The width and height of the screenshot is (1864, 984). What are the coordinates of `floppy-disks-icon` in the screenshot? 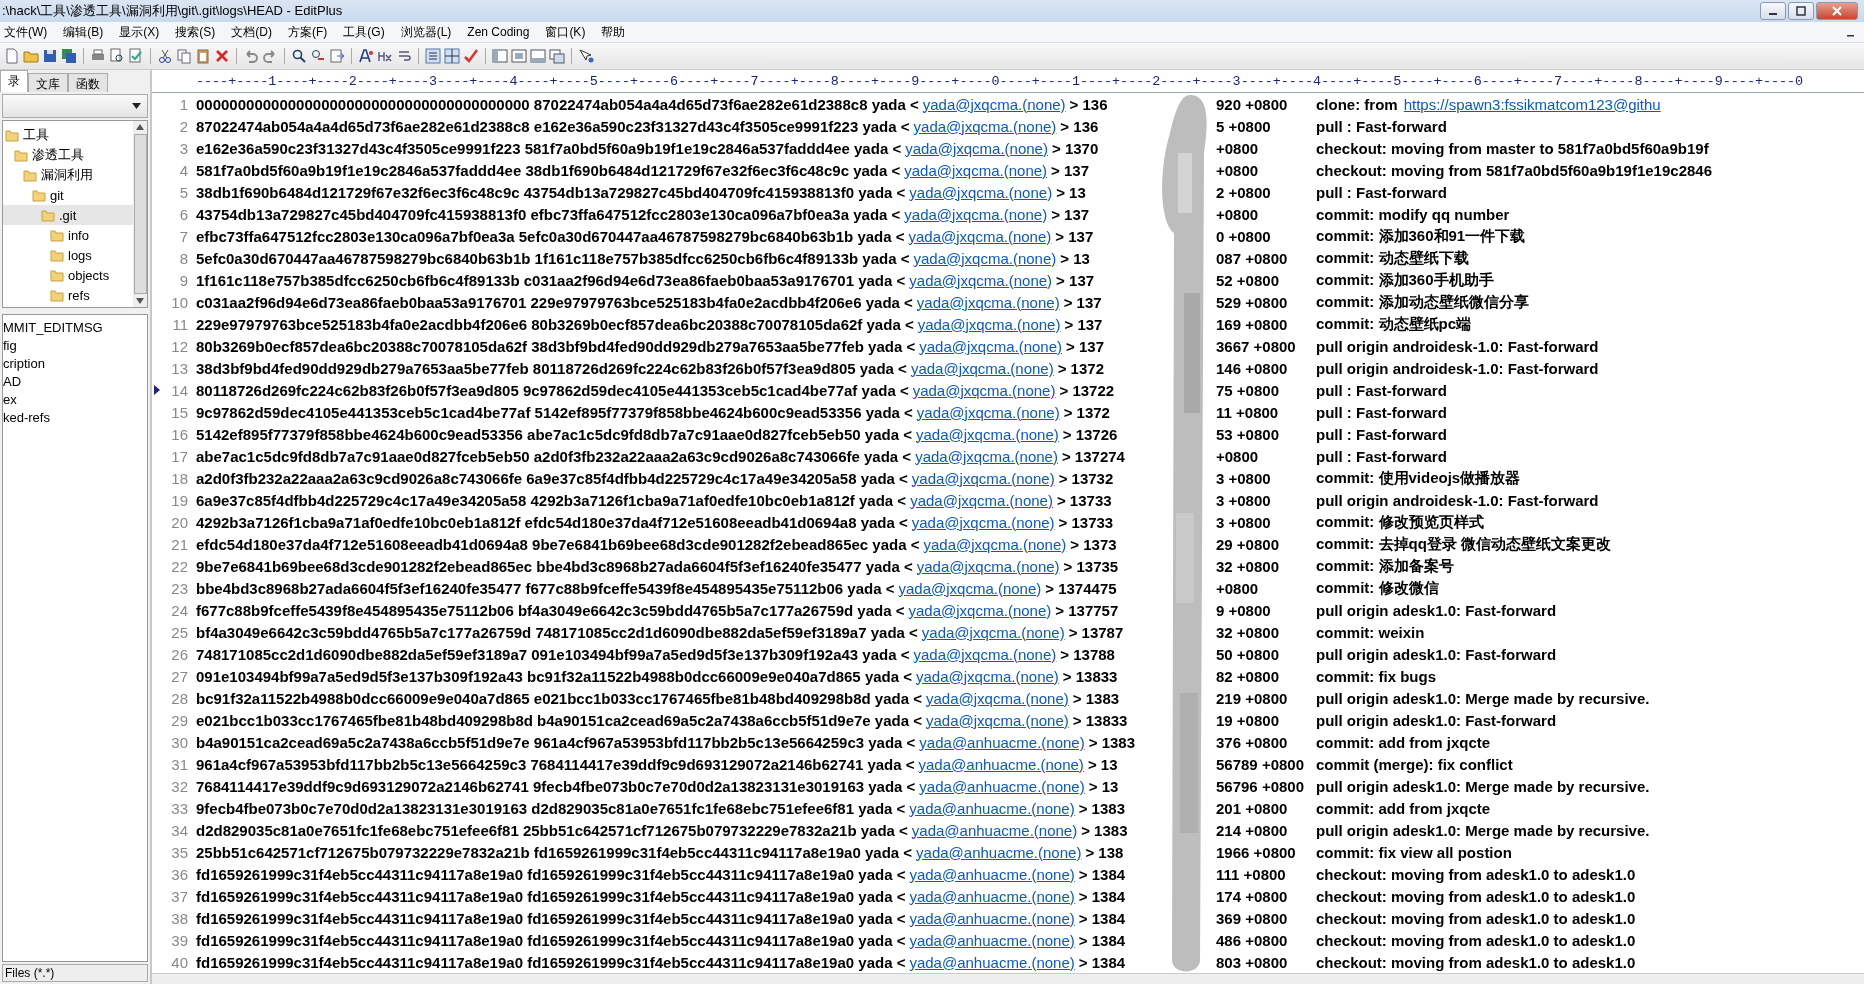 It's located at (69, 56).